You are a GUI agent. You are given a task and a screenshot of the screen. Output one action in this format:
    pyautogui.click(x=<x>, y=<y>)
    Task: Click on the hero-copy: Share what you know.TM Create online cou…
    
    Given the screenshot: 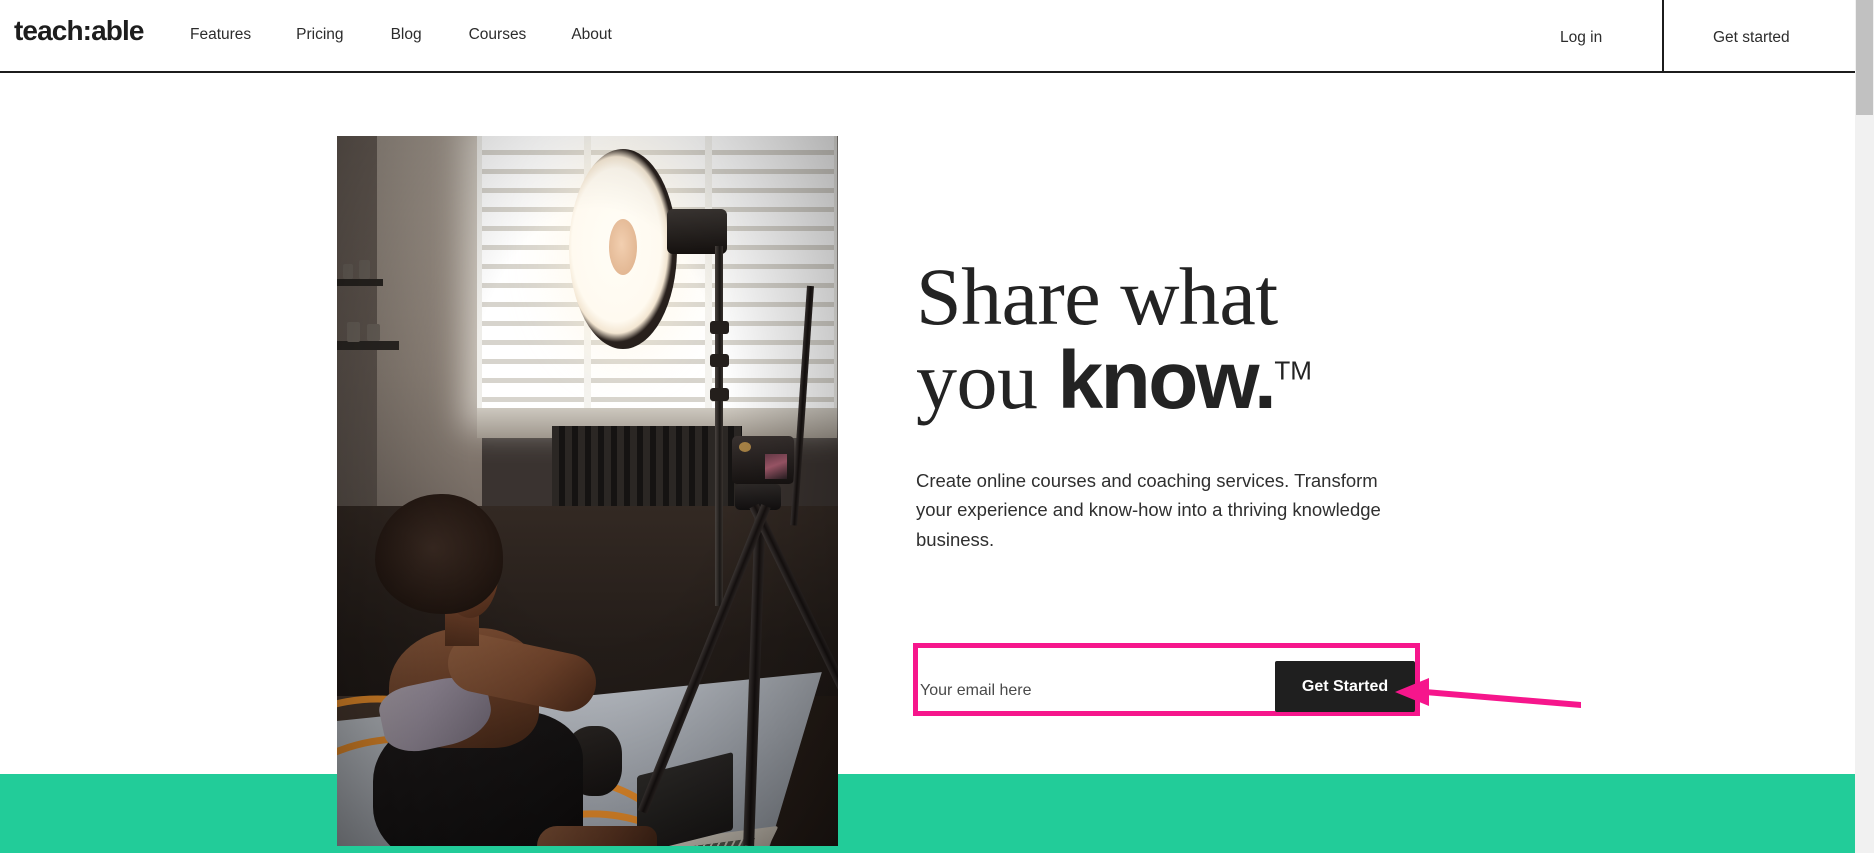 What is the action you would take?
    pyautogui.click(x=1176, y=404)
    